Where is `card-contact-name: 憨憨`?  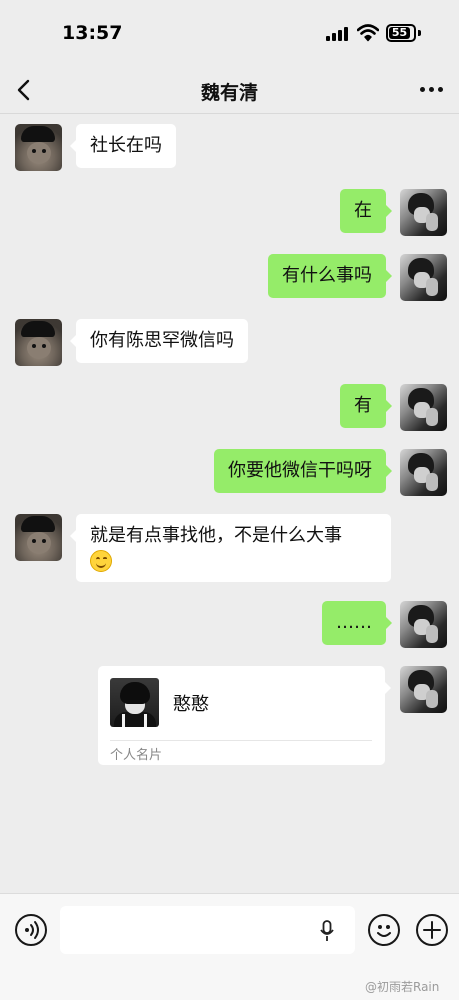 card-contact-name: 憨憨 is located at coordinates (191, 704).